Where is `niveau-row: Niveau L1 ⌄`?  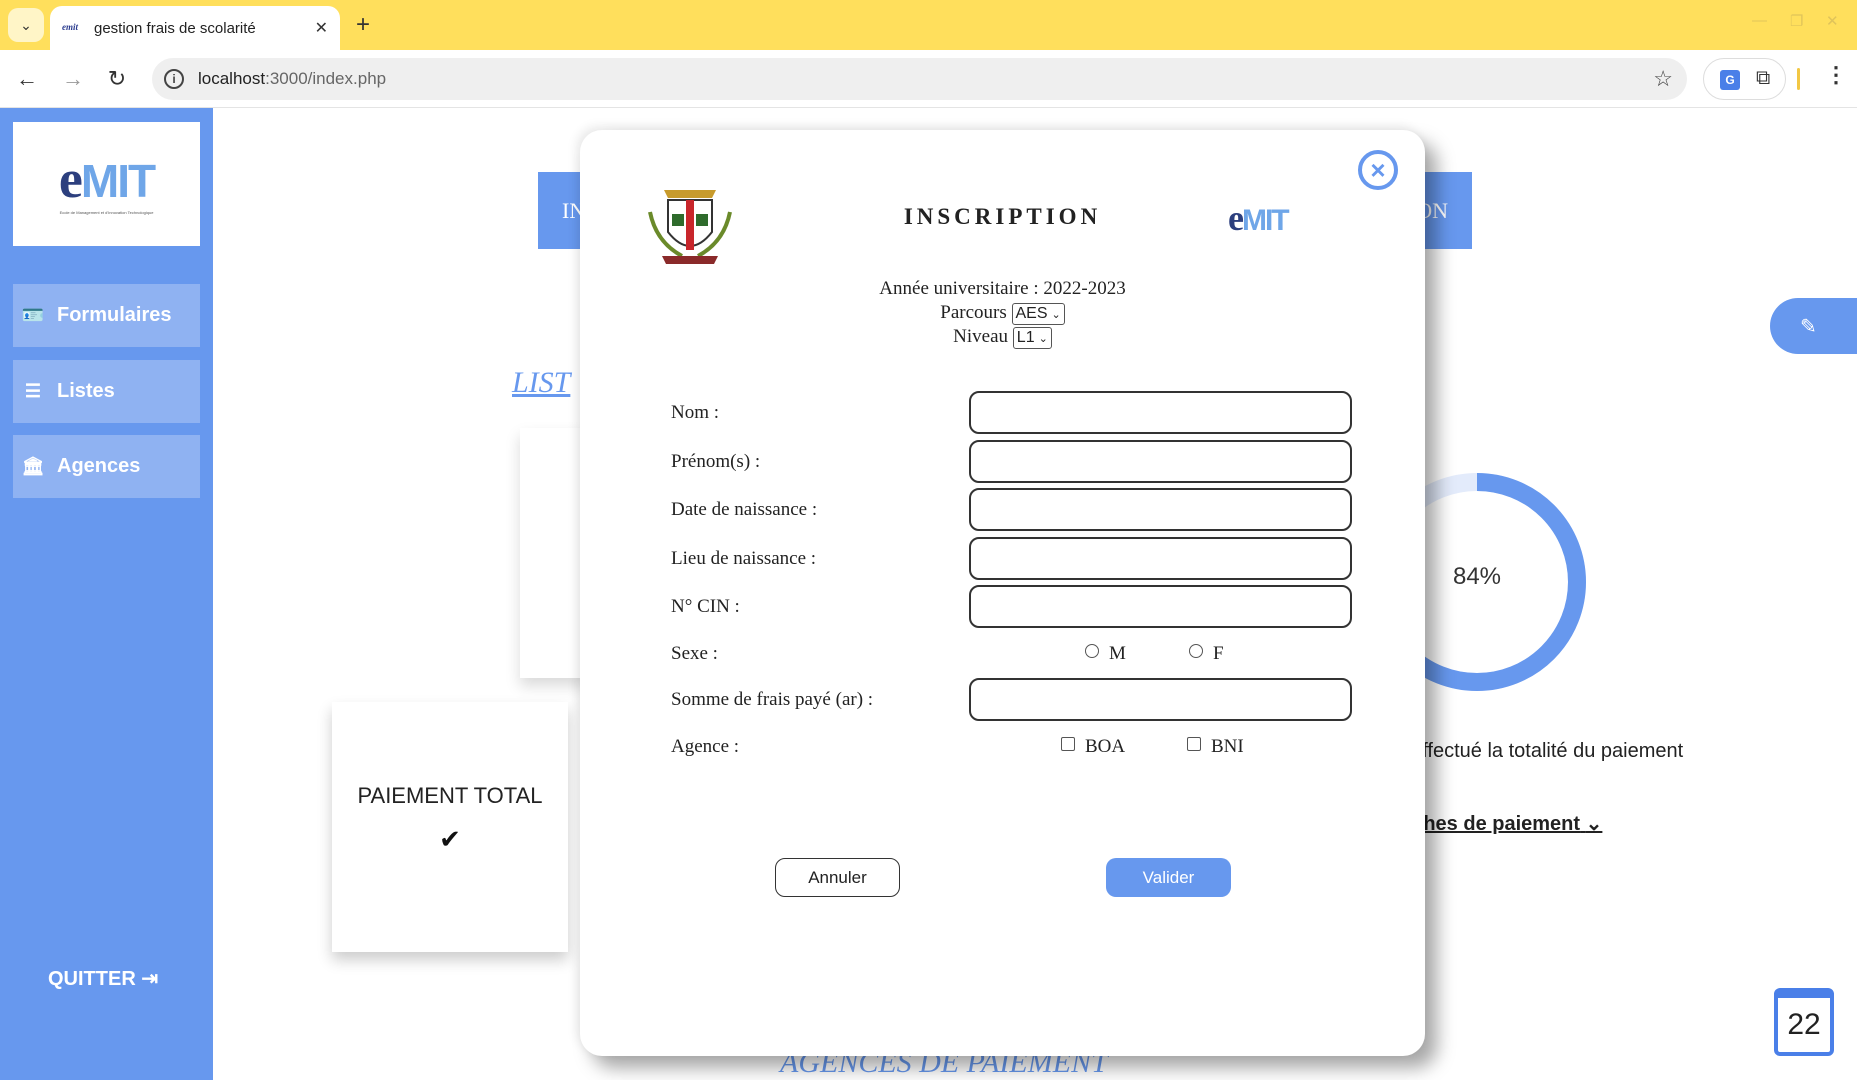 niveau-row: Niveau L1 ⌄ is located at coordinates (1002, 337).